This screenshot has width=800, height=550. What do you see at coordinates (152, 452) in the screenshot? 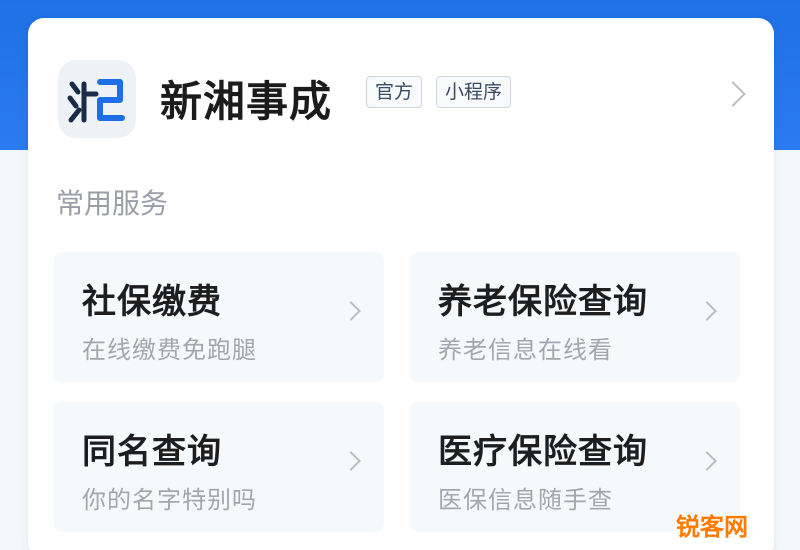
I see `service-title: 同名查询` at bounding box center [152, 452].